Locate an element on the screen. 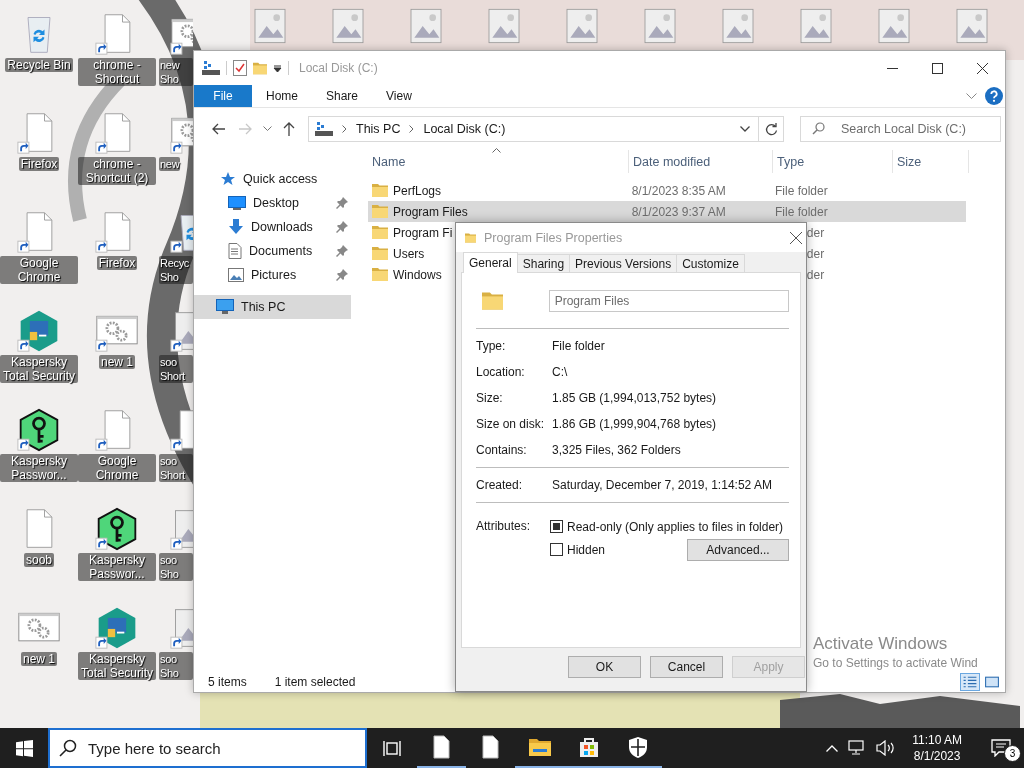  activation-title: Activate Windows is located at coordinates (880, 644).